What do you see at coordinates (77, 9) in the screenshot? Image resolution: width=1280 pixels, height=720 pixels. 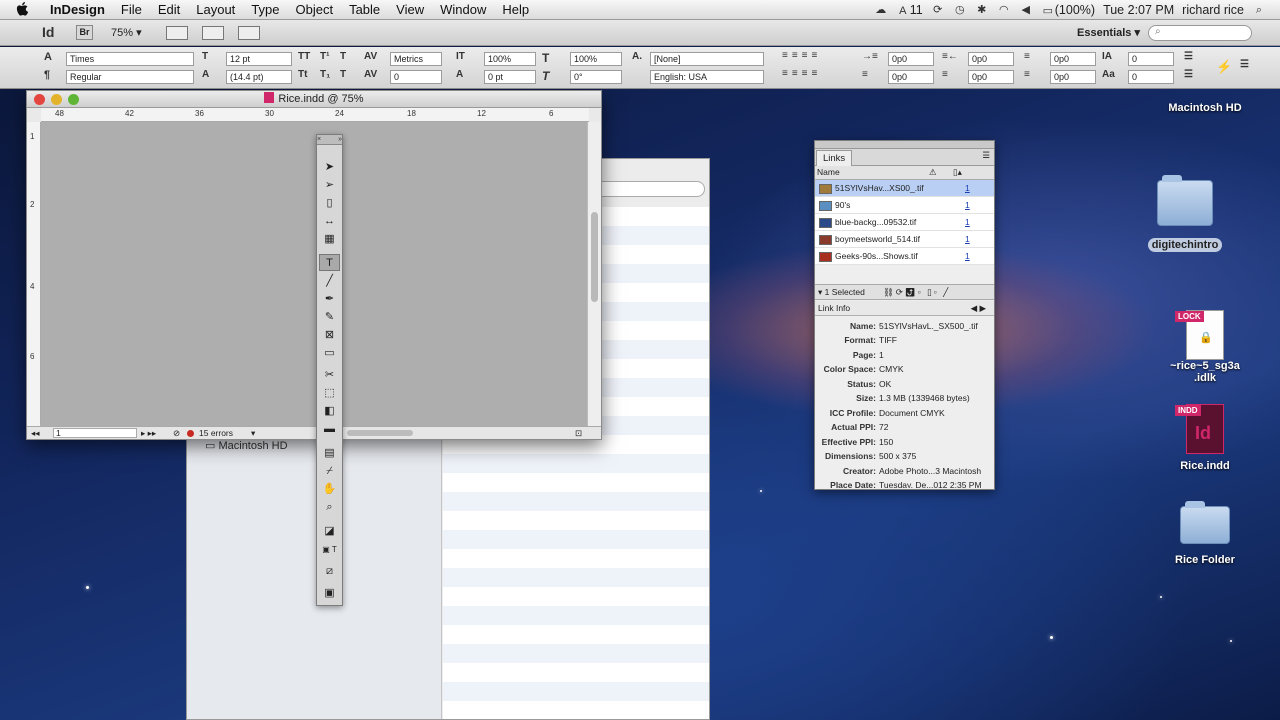 I see `menu-app-name: InDesign` at bounding box center [77, 9].